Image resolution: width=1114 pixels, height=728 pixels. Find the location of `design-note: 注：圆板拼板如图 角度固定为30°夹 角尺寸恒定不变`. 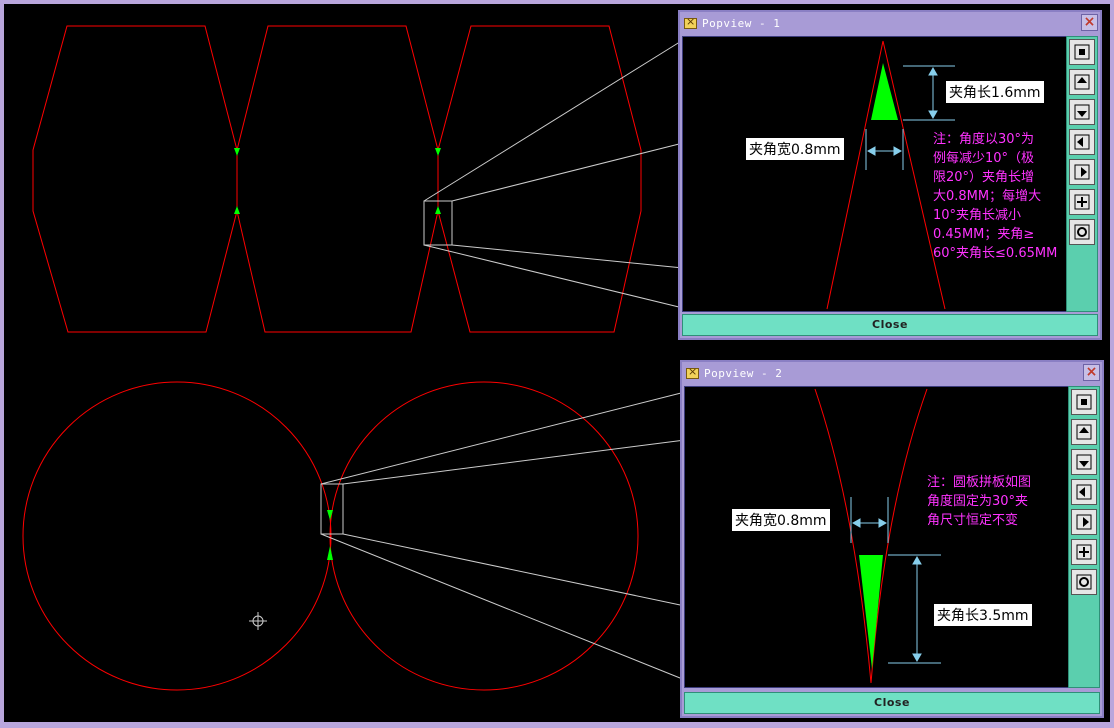

design-note: 注：圆板拼板如图 角度固定为30°夹 角尺寸恒定不变 is located at coordinates (979, 501).